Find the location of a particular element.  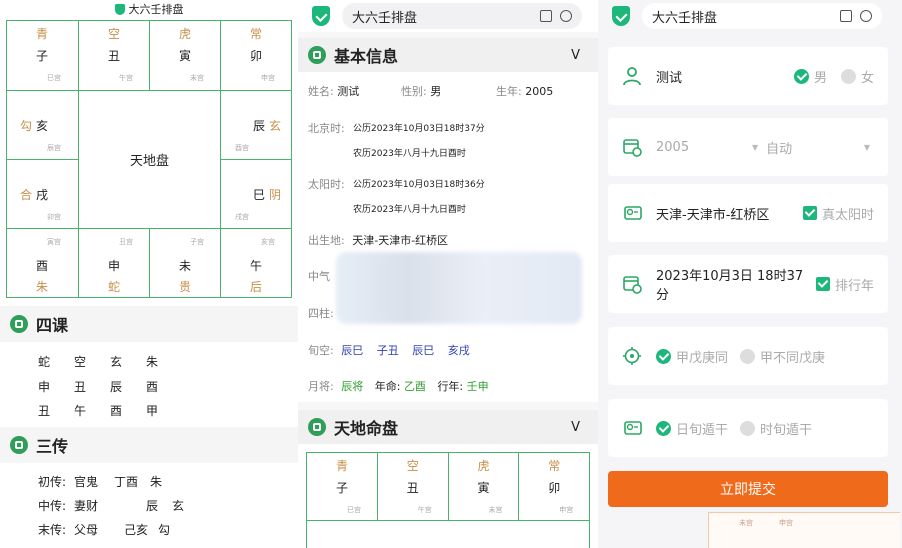

name-card: 测试 男 女 is located at coordinates (748, 76).